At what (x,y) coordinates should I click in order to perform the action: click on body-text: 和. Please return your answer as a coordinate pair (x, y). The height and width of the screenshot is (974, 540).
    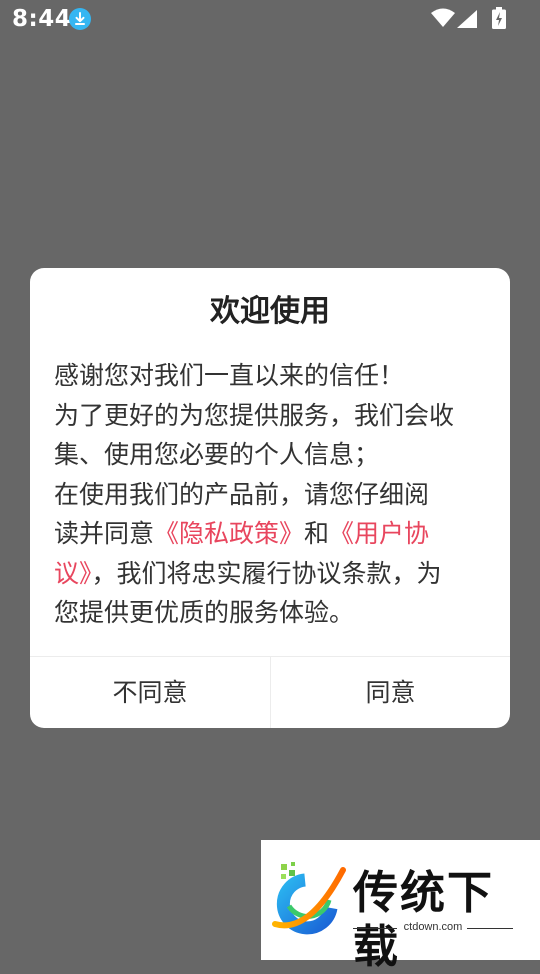
    Looking at the image, I should click on (317, 533).